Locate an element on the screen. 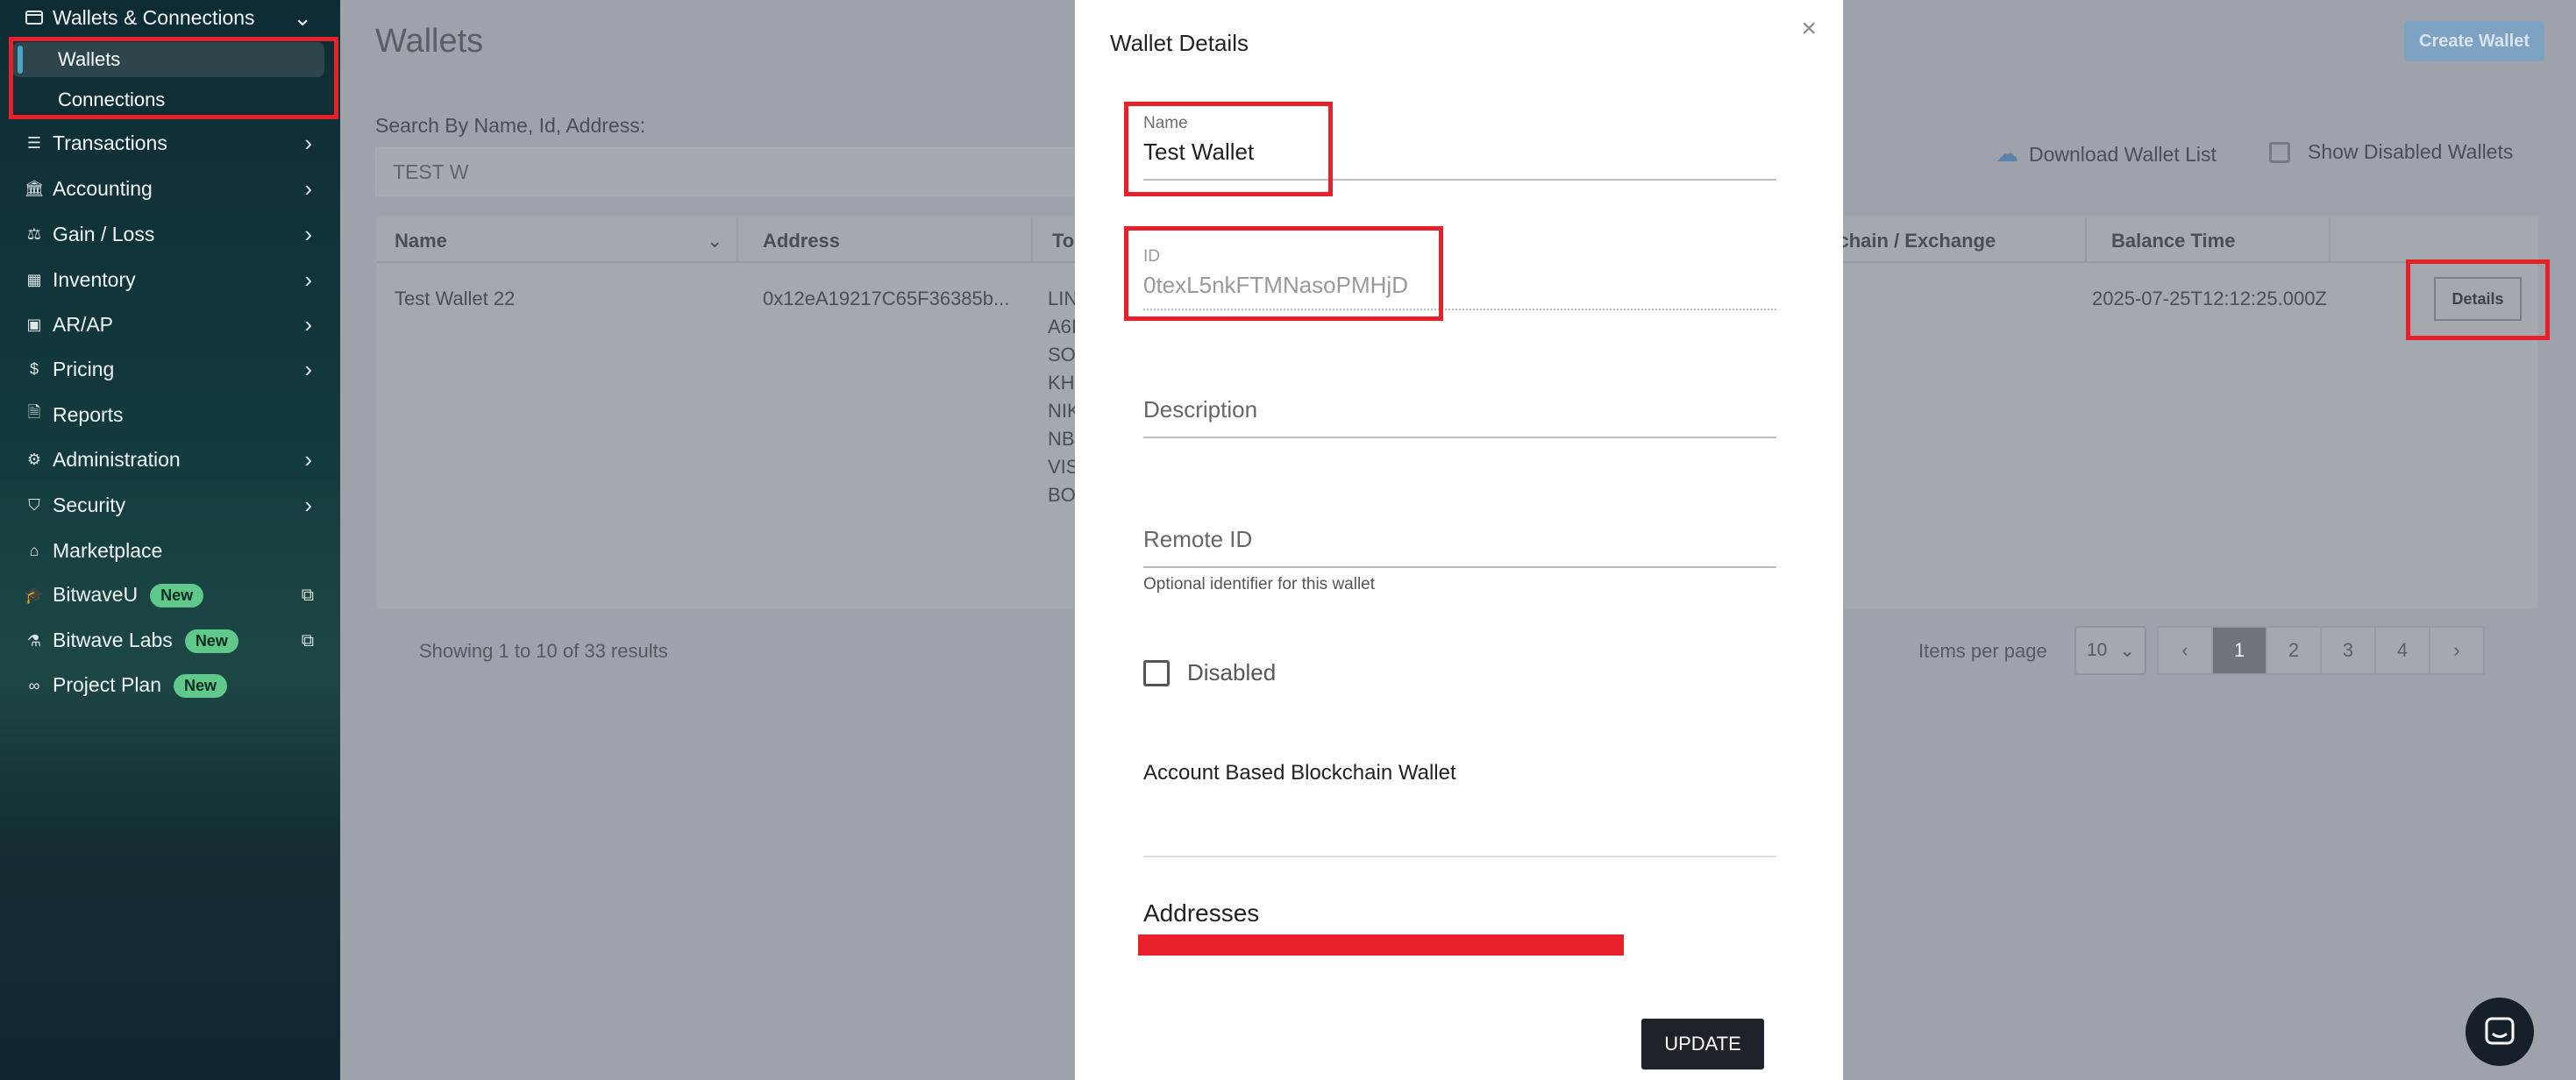 The image size is (2576, 1080). shield-icon: ⛉ is located at coordinates (34, 505).